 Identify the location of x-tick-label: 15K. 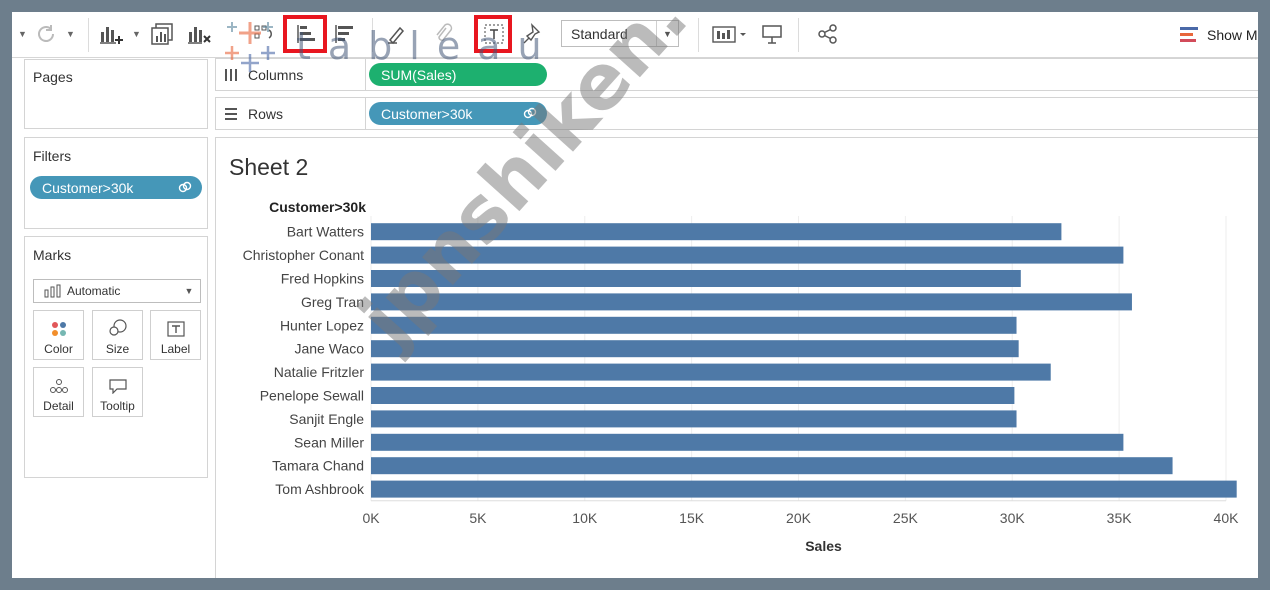
(692, 518).